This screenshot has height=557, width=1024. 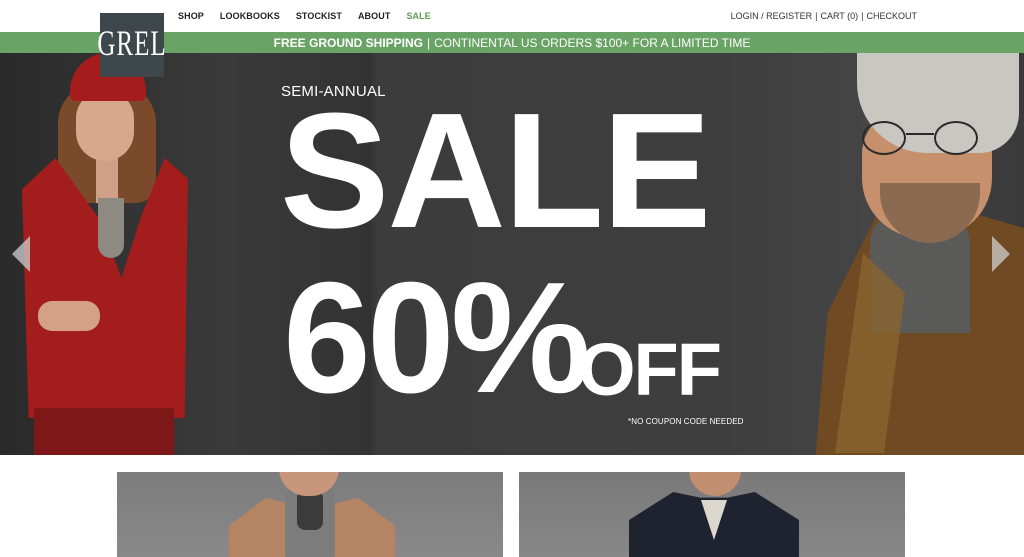 I want to click on checkout-link: CHECKOUT, so click(x=891, y=16).